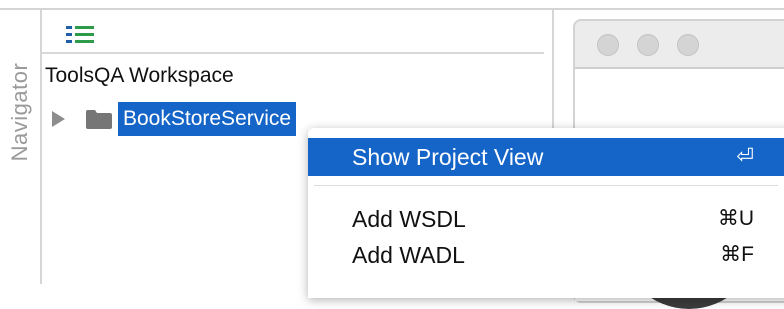 This screenshot has height=309, width=784. Describe the element at coordinates (58, 119) in the screenshot. I see `expand-arrow-icon` at that location.